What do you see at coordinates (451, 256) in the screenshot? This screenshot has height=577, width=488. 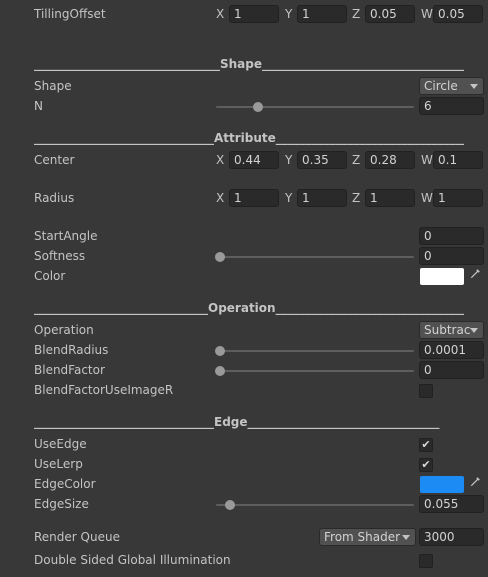 I see `softness-field: 0` at bounding box center [451, 256].